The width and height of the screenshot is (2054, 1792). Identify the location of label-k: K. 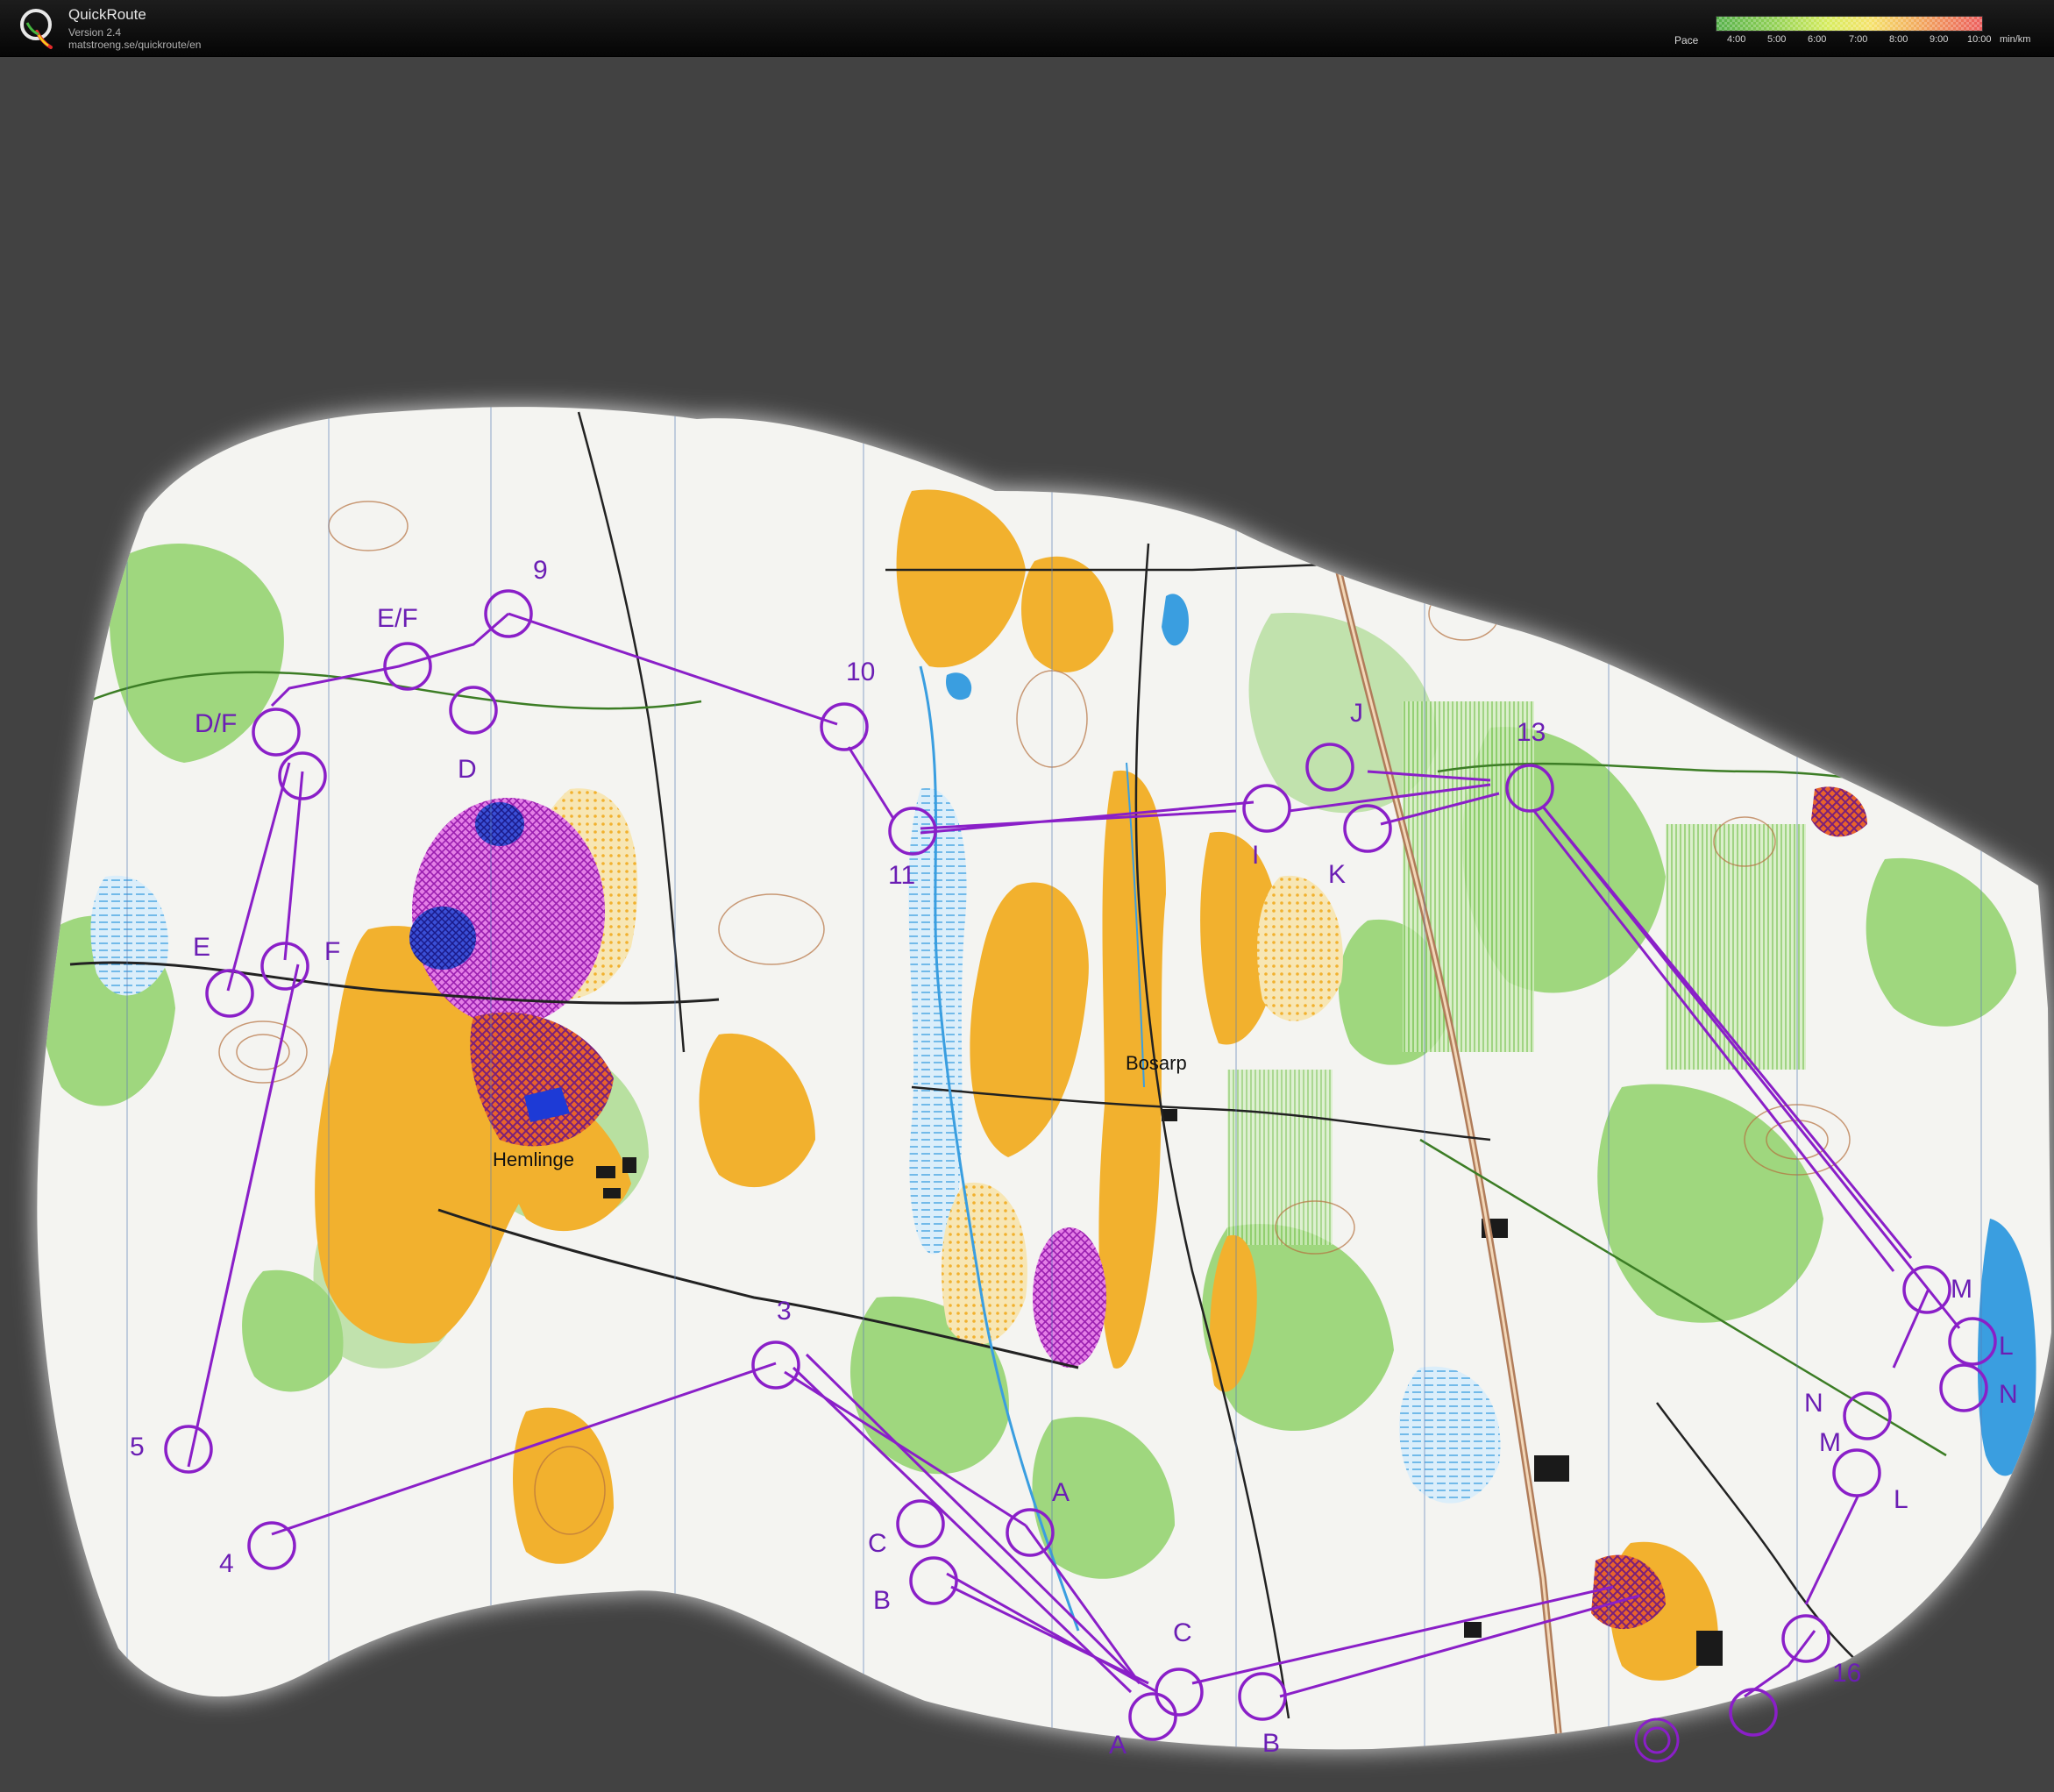
(1337, 874).